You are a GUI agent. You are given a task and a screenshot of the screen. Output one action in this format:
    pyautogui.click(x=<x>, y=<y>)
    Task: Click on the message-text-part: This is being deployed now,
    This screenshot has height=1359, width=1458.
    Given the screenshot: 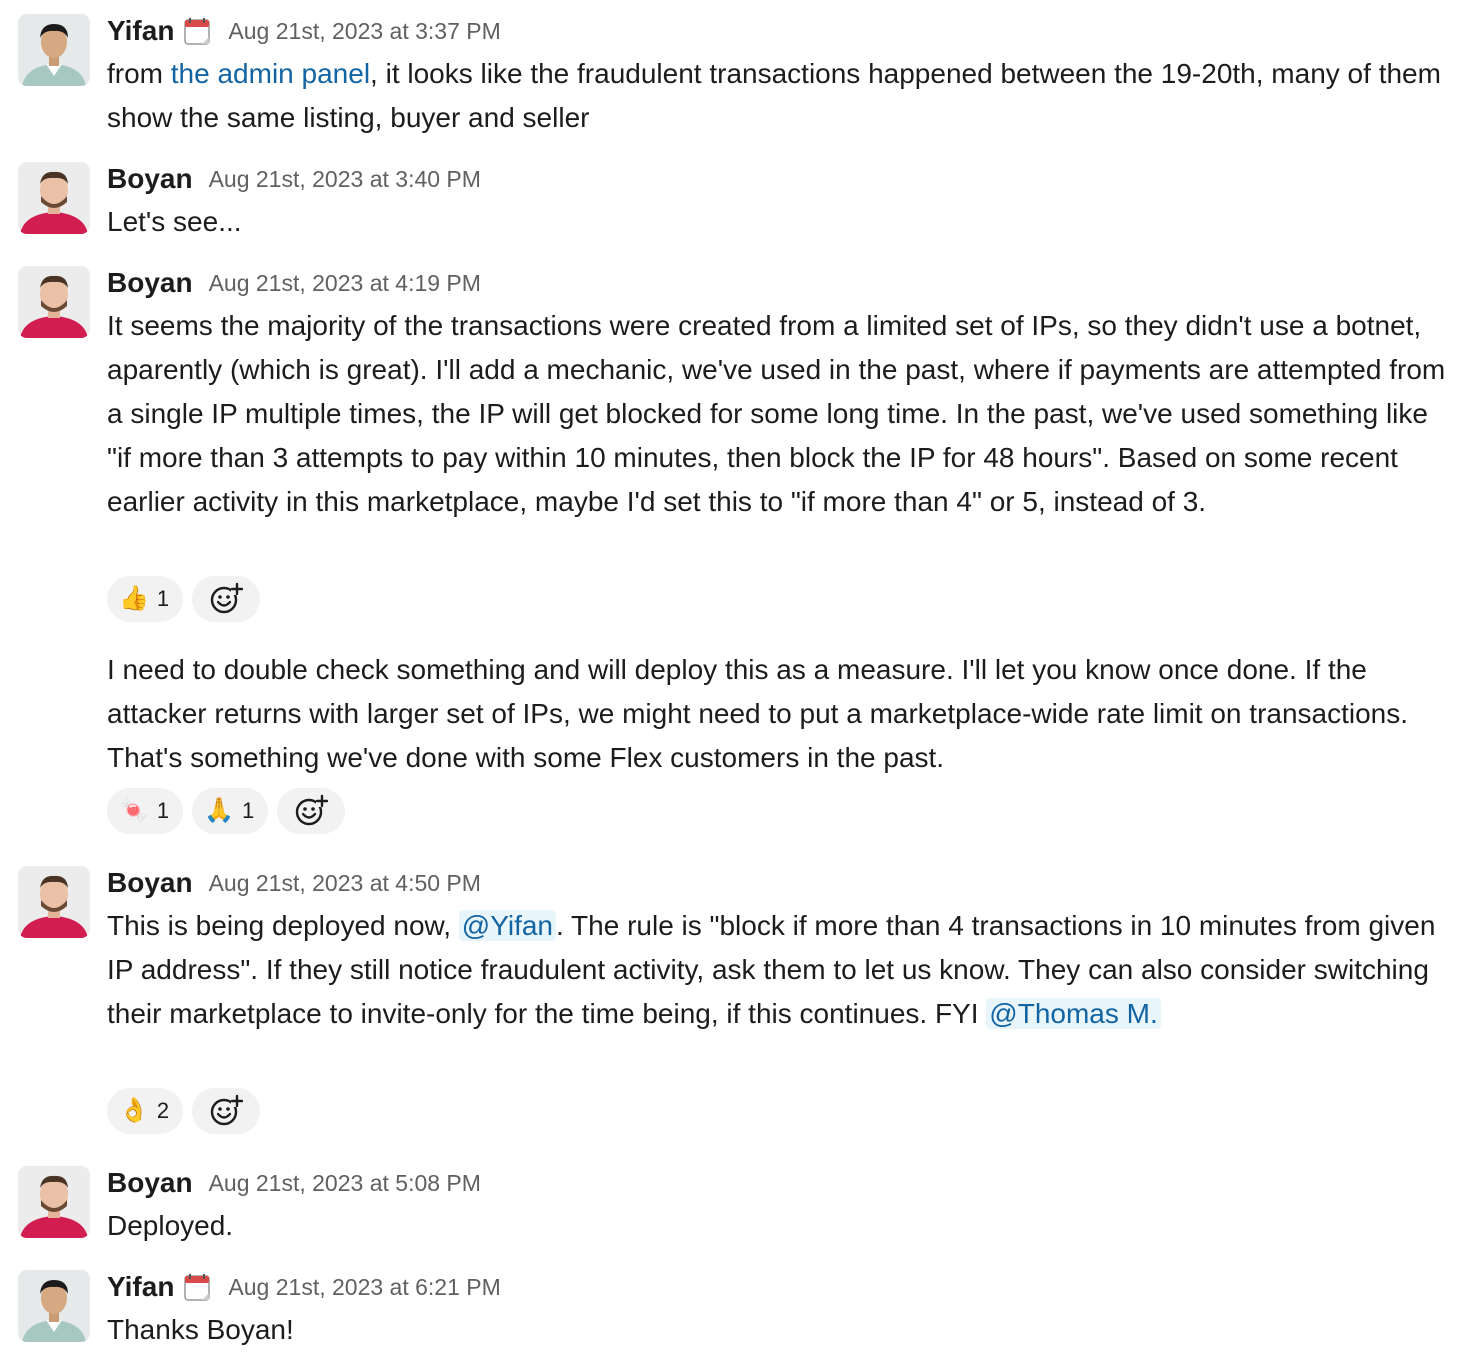 What is the action you would take?
    pyautogui.click(x=283, y=925)
    